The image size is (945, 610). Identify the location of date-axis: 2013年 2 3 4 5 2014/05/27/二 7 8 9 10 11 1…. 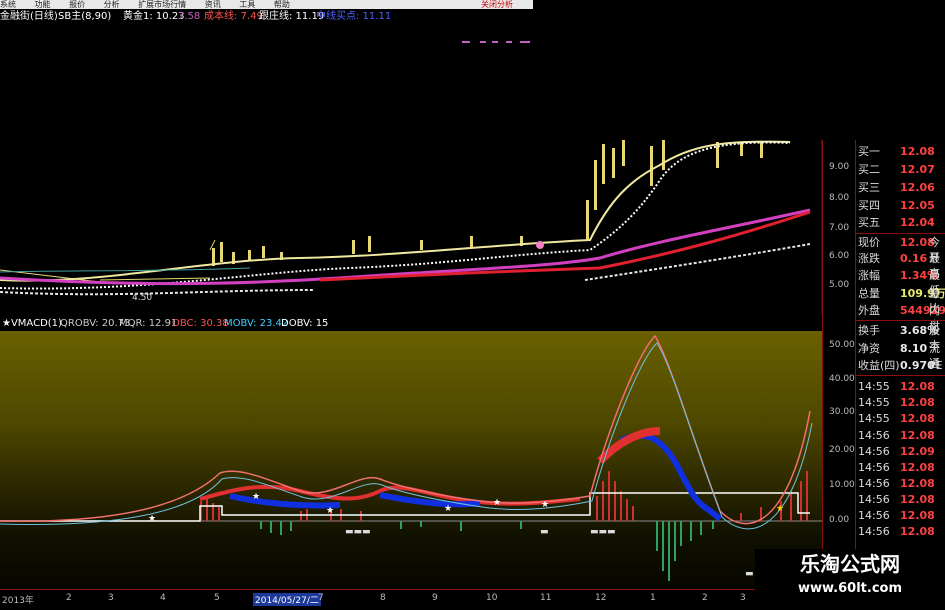
(411, 599).